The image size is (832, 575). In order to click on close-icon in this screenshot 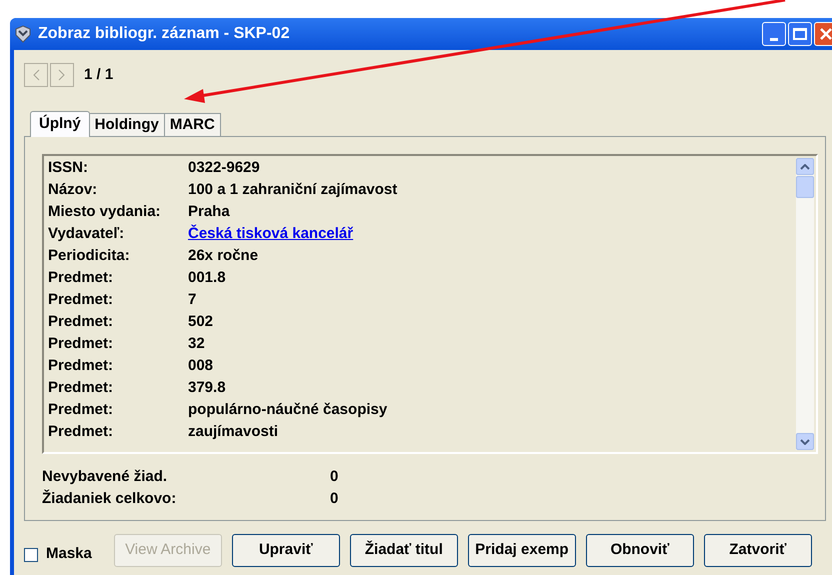, I will do `click(825, 34)`.